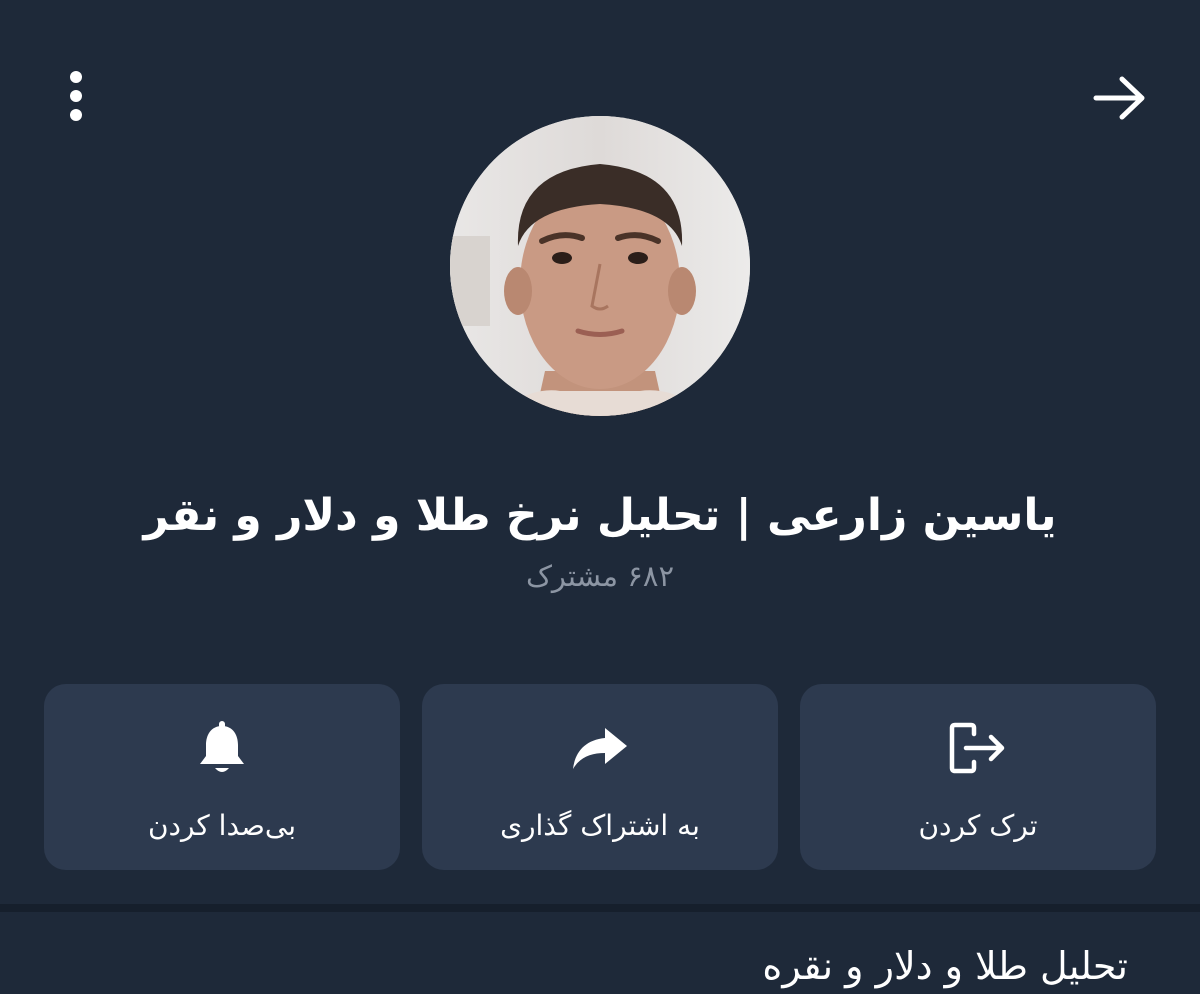  I want to click on avatar-photo, so click(600, 266).